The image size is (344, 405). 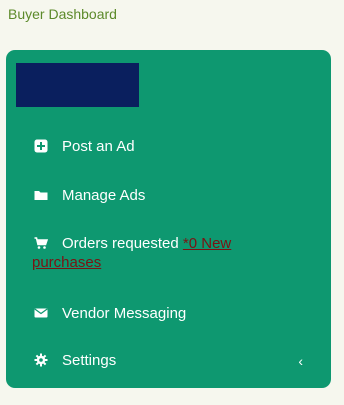 What do you see at coordinates (41, 313) in the screenshot?
I see `envelope-icon` at bounding box center [41, 313].